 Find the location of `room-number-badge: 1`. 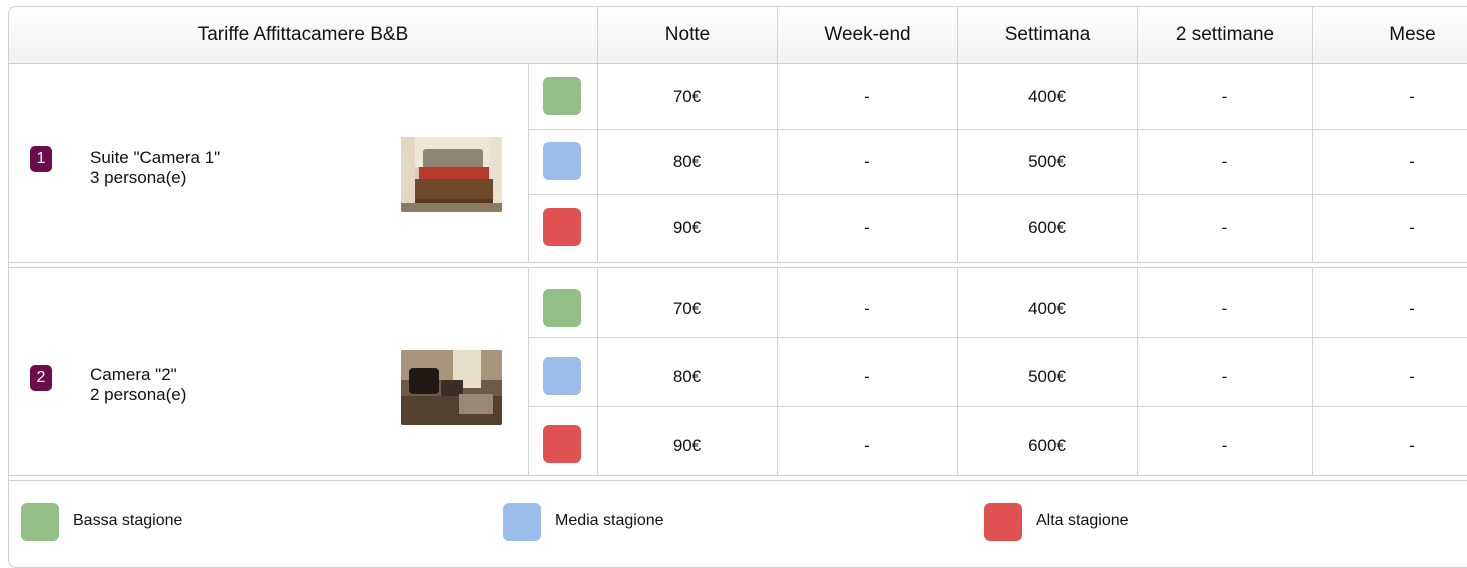

room-number-badge: 1 is located at coordinates (41, 159).